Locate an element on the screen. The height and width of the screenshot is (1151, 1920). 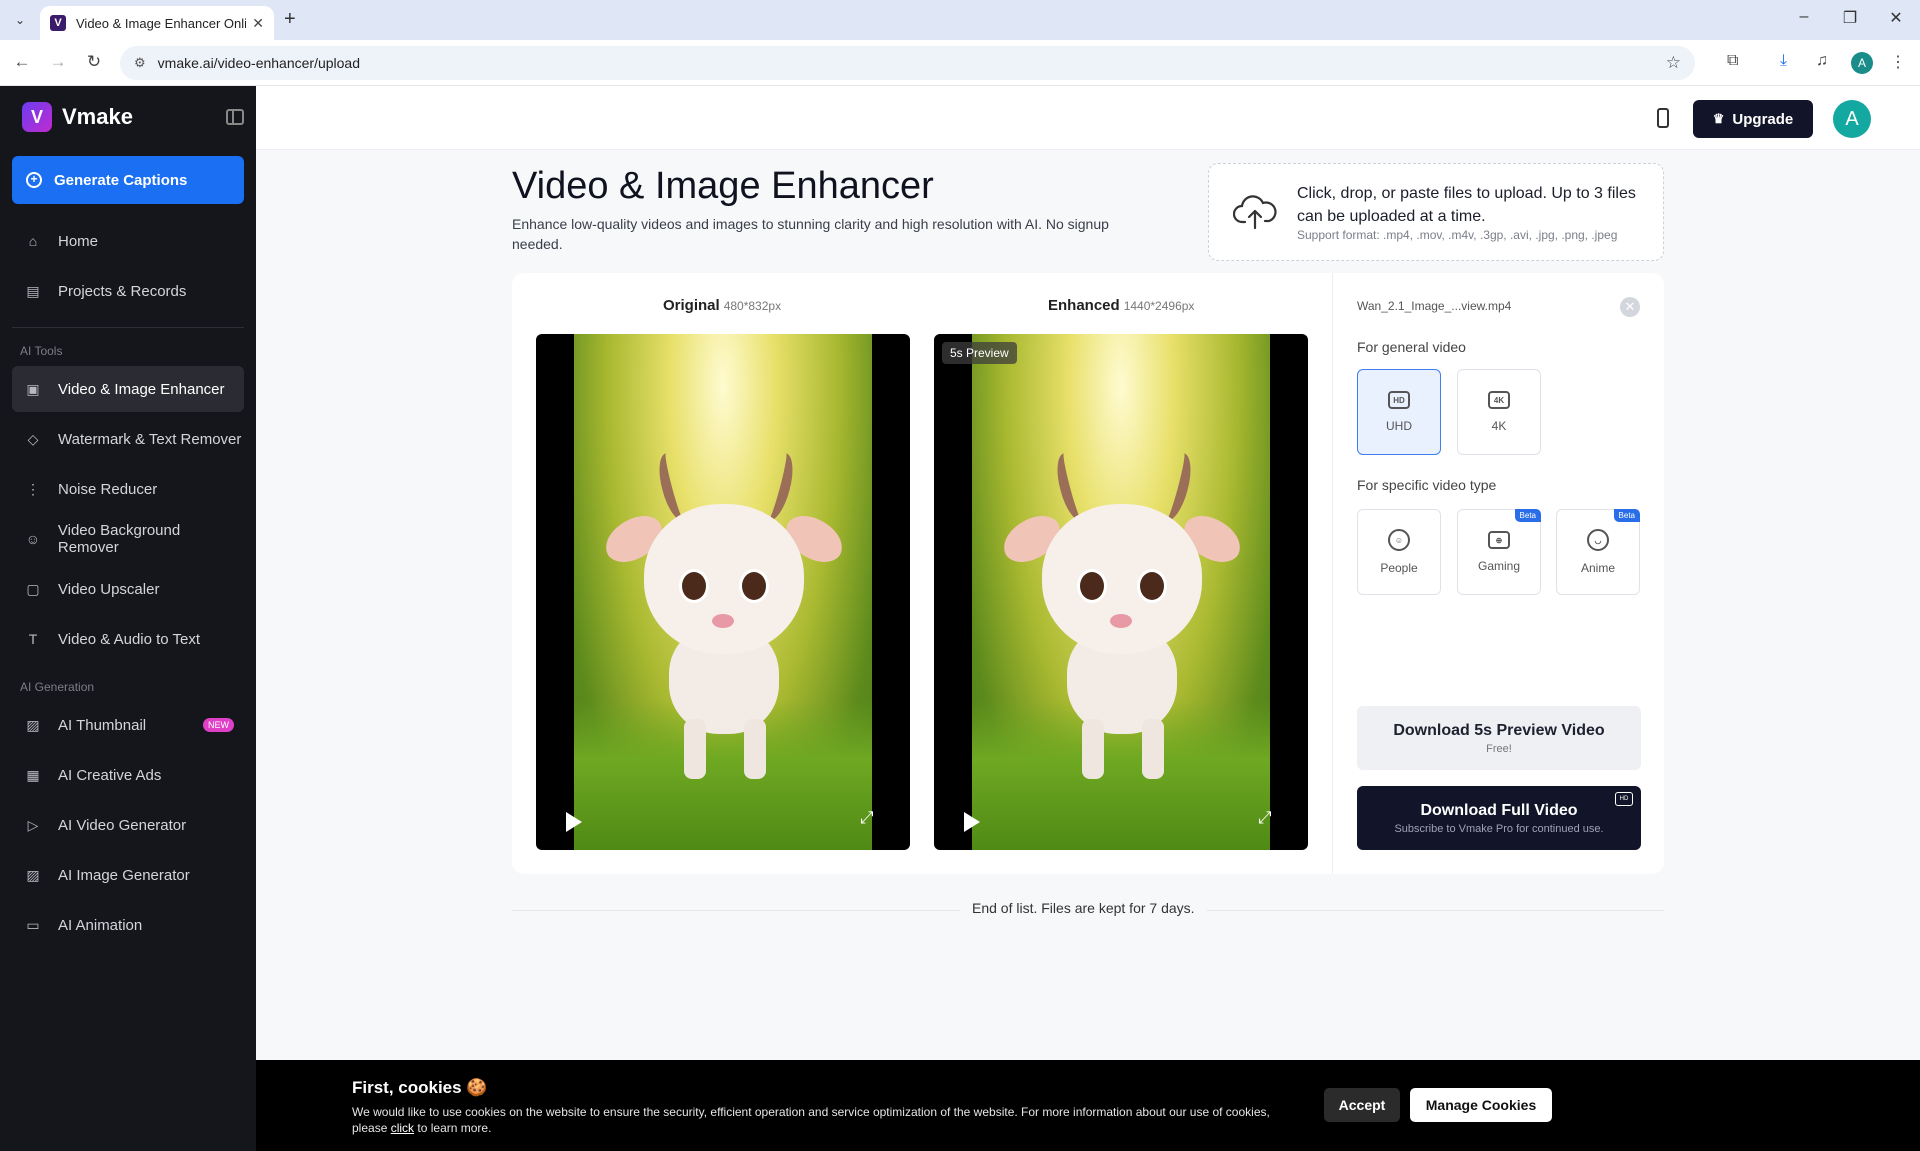
option-label: Gaming is located at coordinates (1499, 566).